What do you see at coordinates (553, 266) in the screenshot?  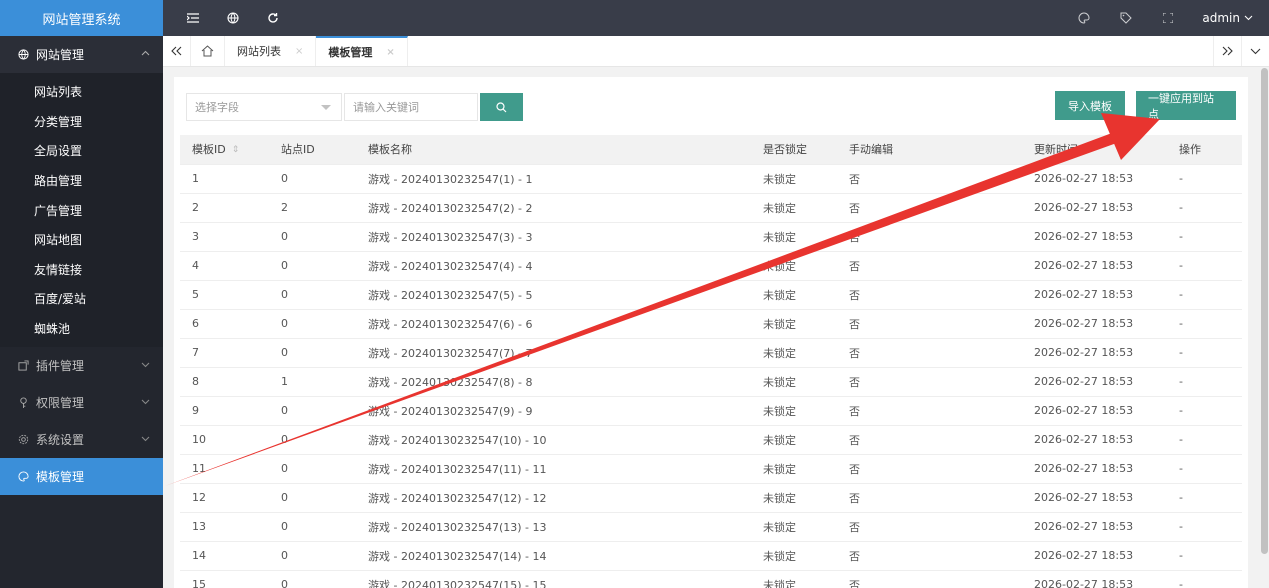 I see `cell-template-name: 游戏 - 20240130232547(4) - 4` at bounding box center [553, 266].